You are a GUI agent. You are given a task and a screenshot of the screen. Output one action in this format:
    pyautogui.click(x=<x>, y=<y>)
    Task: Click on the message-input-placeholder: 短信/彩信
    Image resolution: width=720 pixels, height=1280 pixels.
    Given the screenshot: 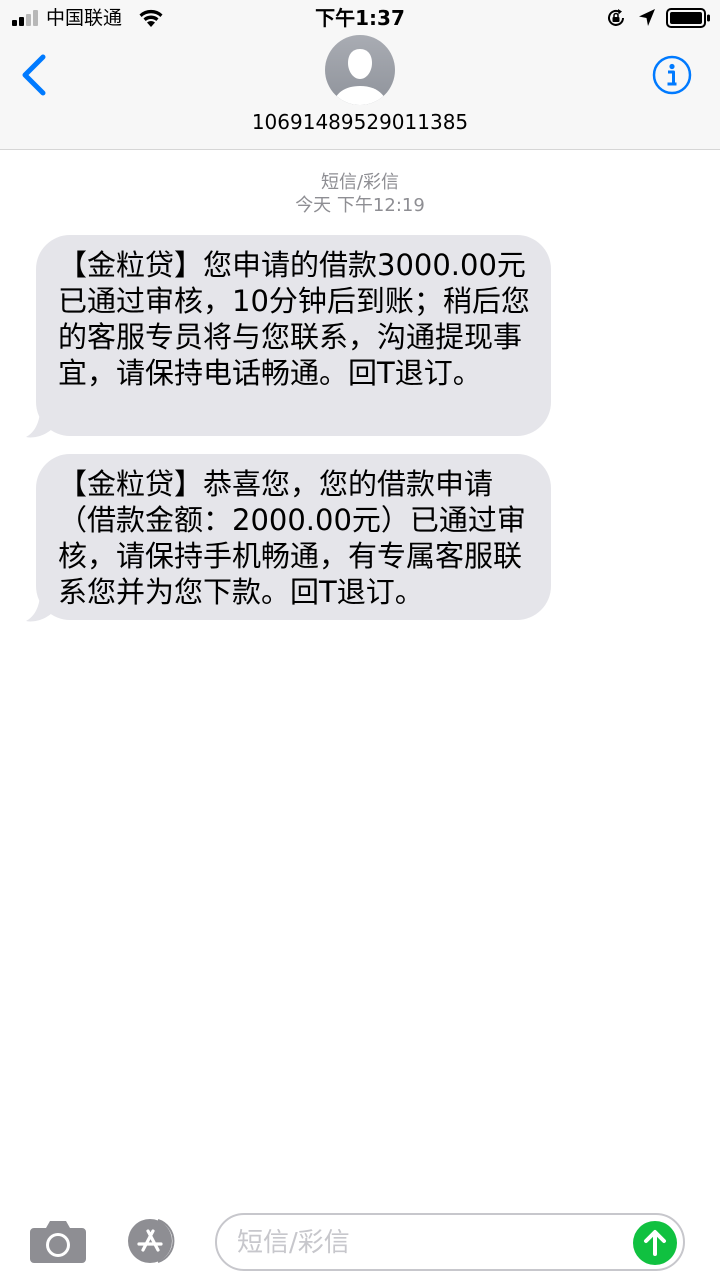 What is the action you would take?
    pyautogui.click(x=293, y=1243)
    